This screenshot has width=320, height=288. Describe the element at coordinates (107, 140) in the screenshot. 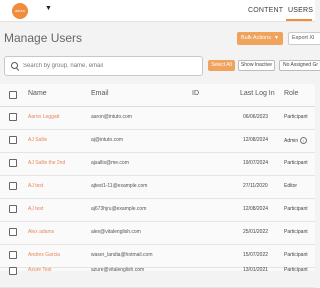

I see `user-email: aj@intuto.com` at that location.